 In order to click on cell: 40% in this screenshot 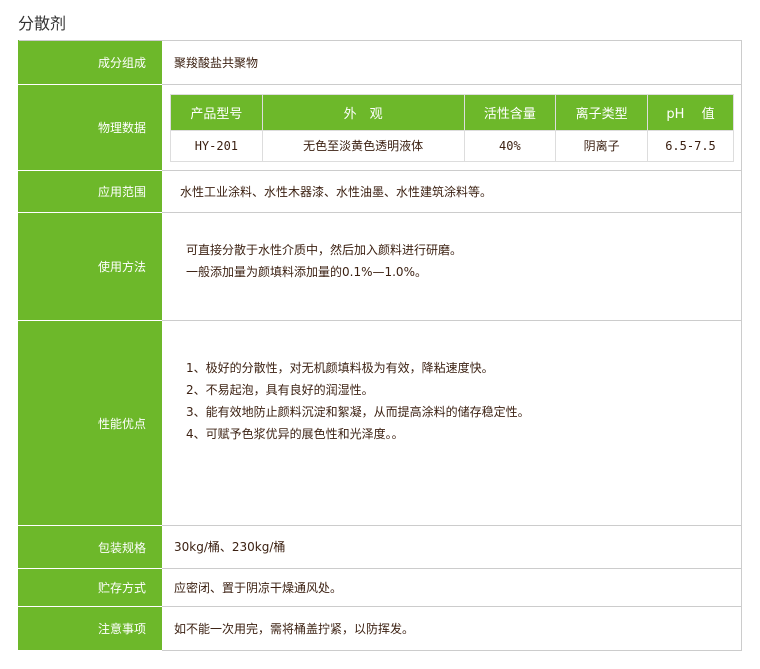, I will do `click(510, 145)`.